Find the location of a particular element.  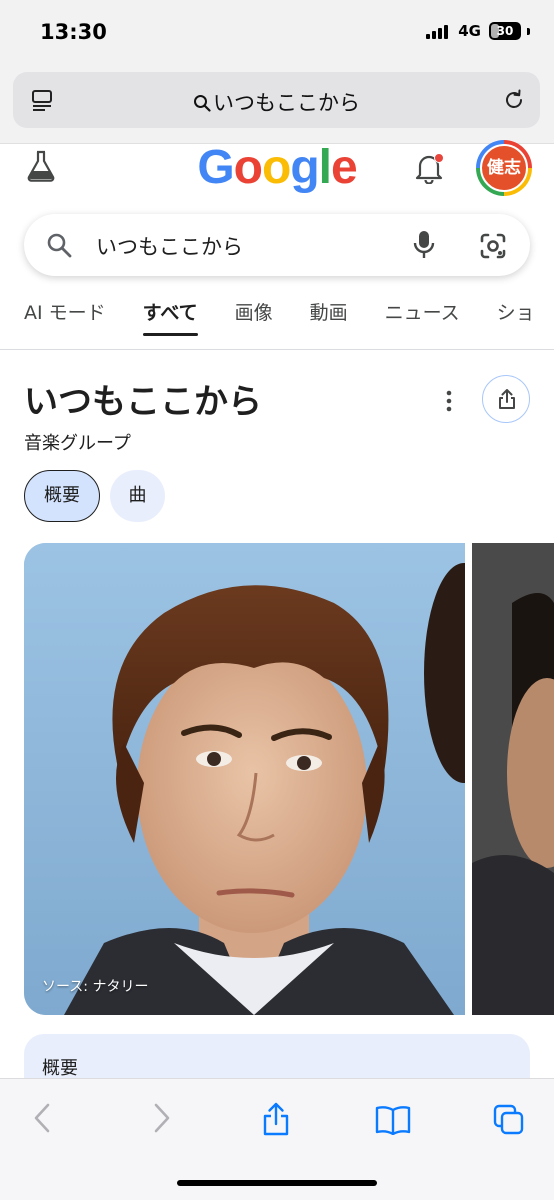

more-options-icon is located at coordinates (449, 401).